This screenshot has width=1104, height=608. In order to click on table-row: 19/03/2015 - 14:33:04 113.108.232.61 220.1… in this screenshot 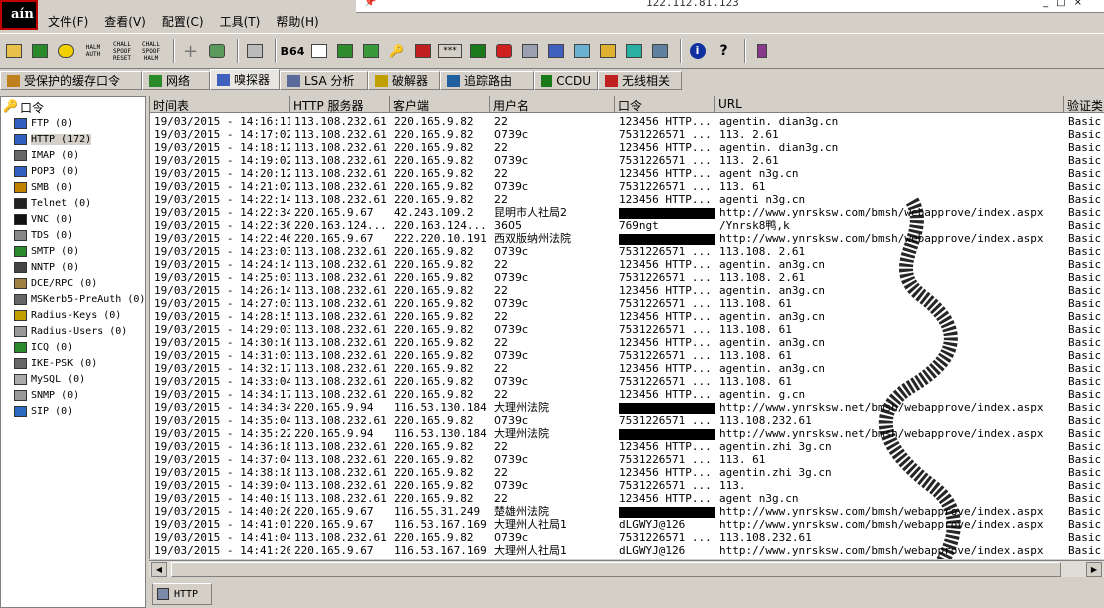, I will do `click(627, 381)`.